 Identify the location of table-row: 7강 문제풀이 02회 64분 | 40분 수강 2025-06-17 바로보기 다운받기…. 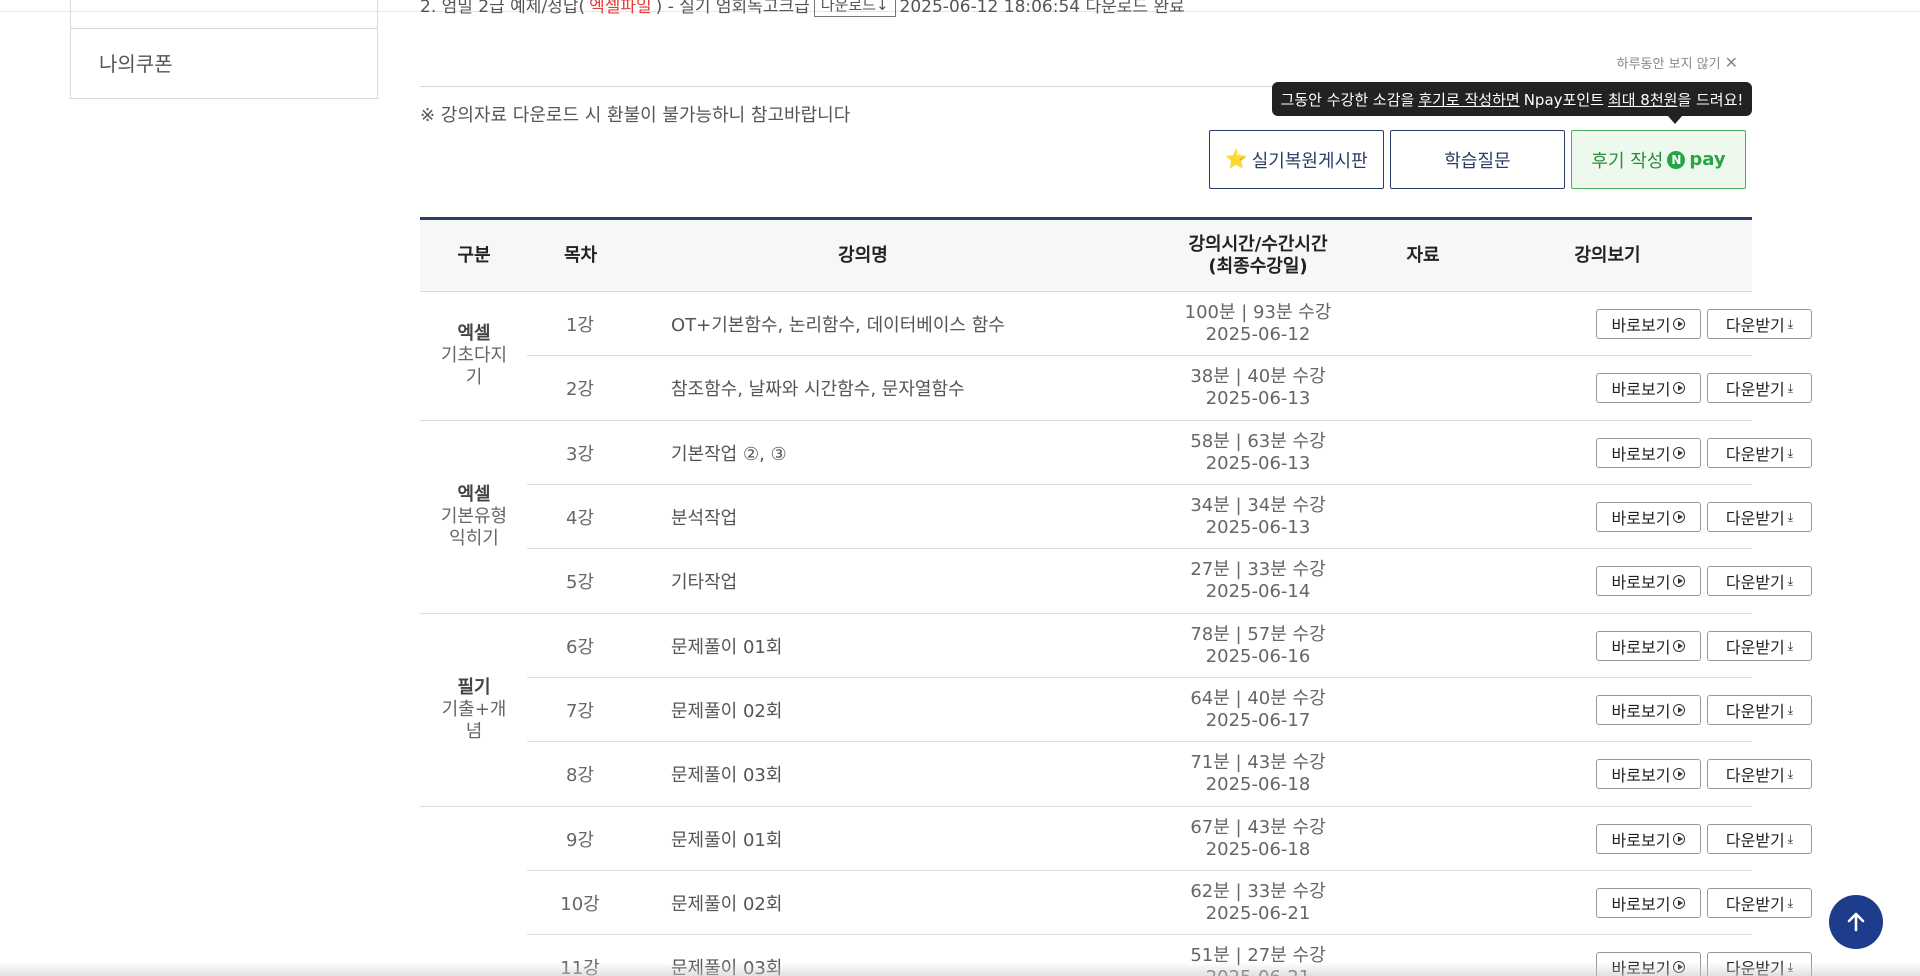
(1169, 710).